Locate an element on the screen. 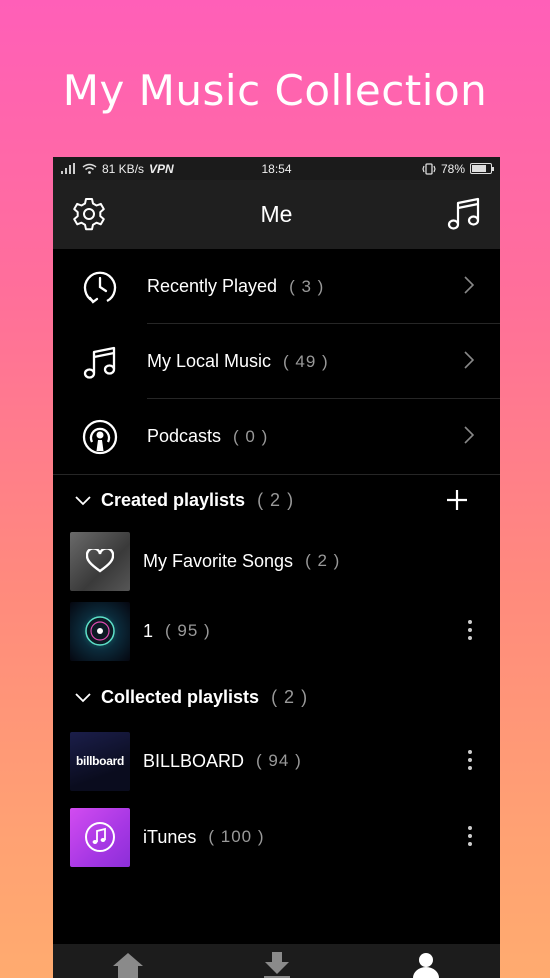 The width and height of the screenshot is (550, 978). settings-button is located at coordinates (89, 214).